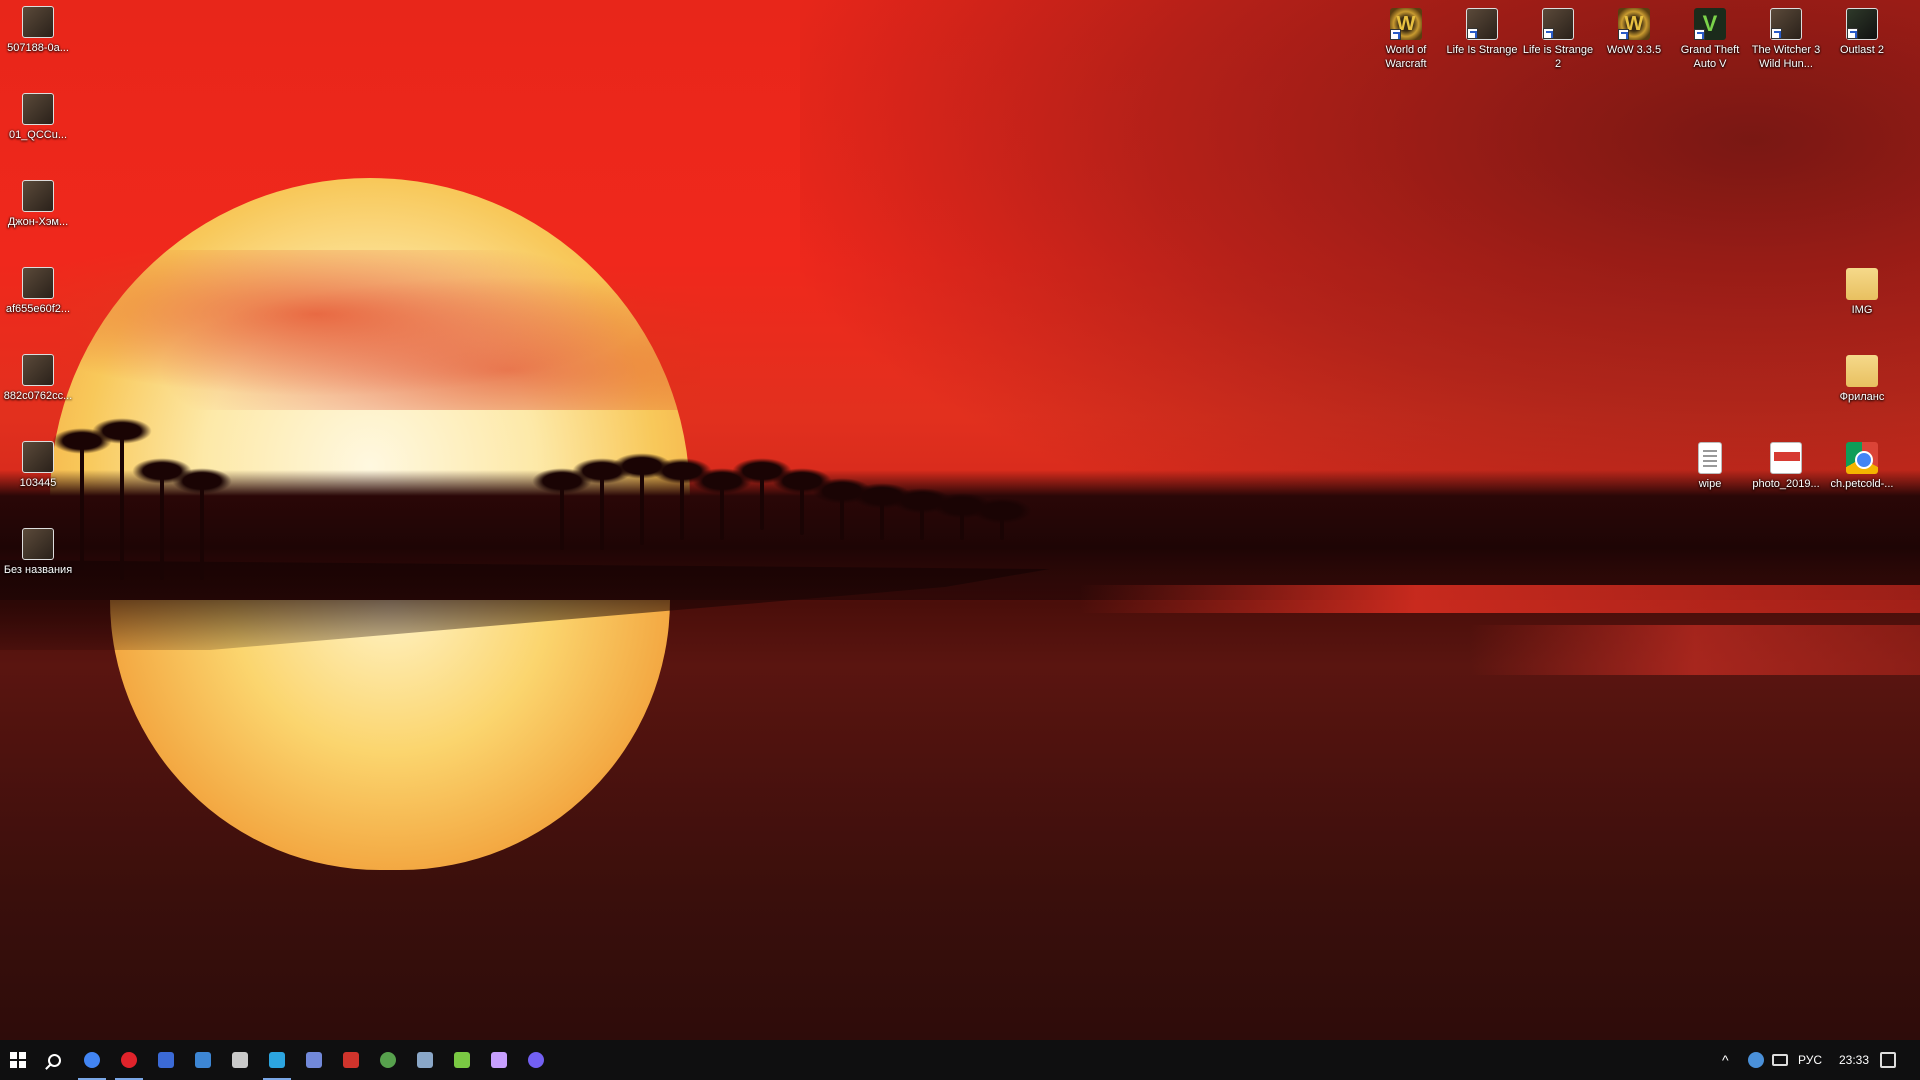 The image size is (1920, 1080). I want to click on opera-icon, so click(129, 1060).